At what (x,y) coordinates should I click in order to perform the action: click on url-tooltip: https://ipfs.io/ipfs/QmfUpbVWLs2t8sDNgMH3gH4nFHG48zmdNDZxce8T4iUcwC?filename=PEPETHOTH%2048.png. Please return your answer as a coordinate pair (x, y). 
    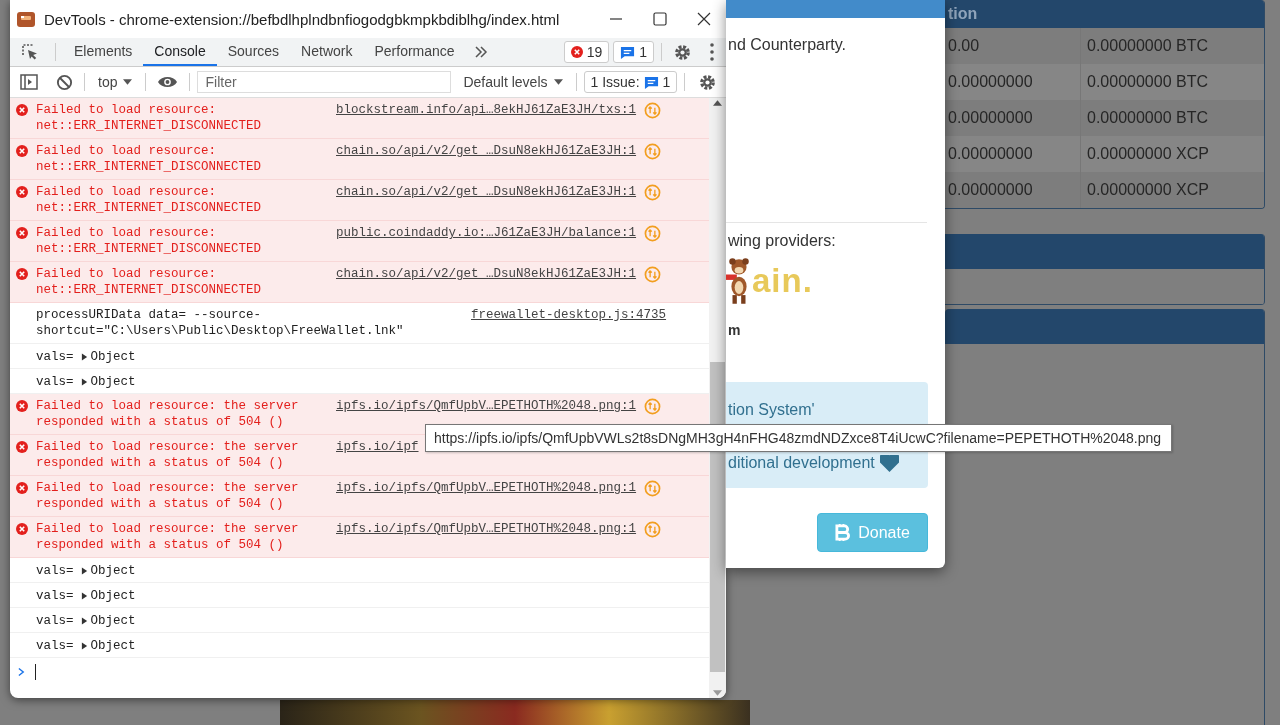
    Looking at the image, I should click on (799, 438).